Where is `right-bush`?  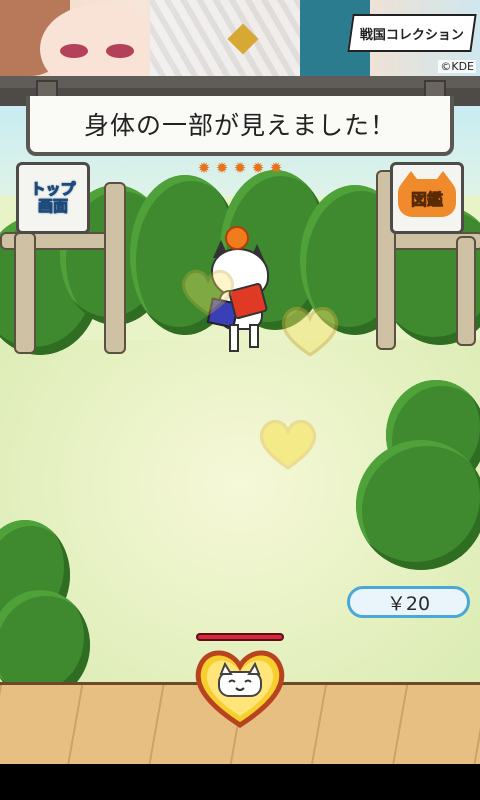
right-bush is located at coordinates (418, 480).